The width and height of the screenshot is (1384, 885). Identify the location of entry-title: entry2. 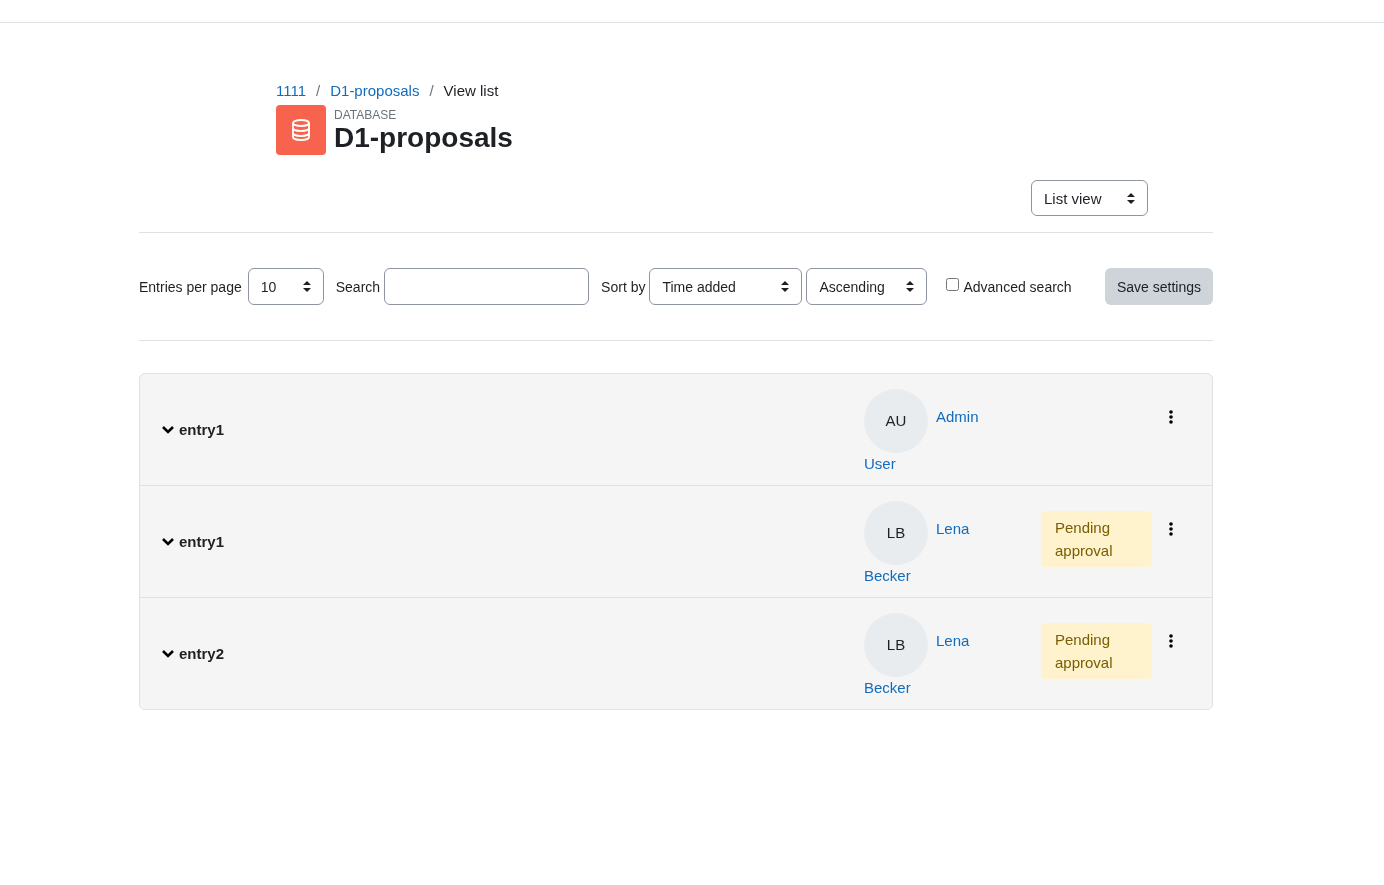
(202, 653).